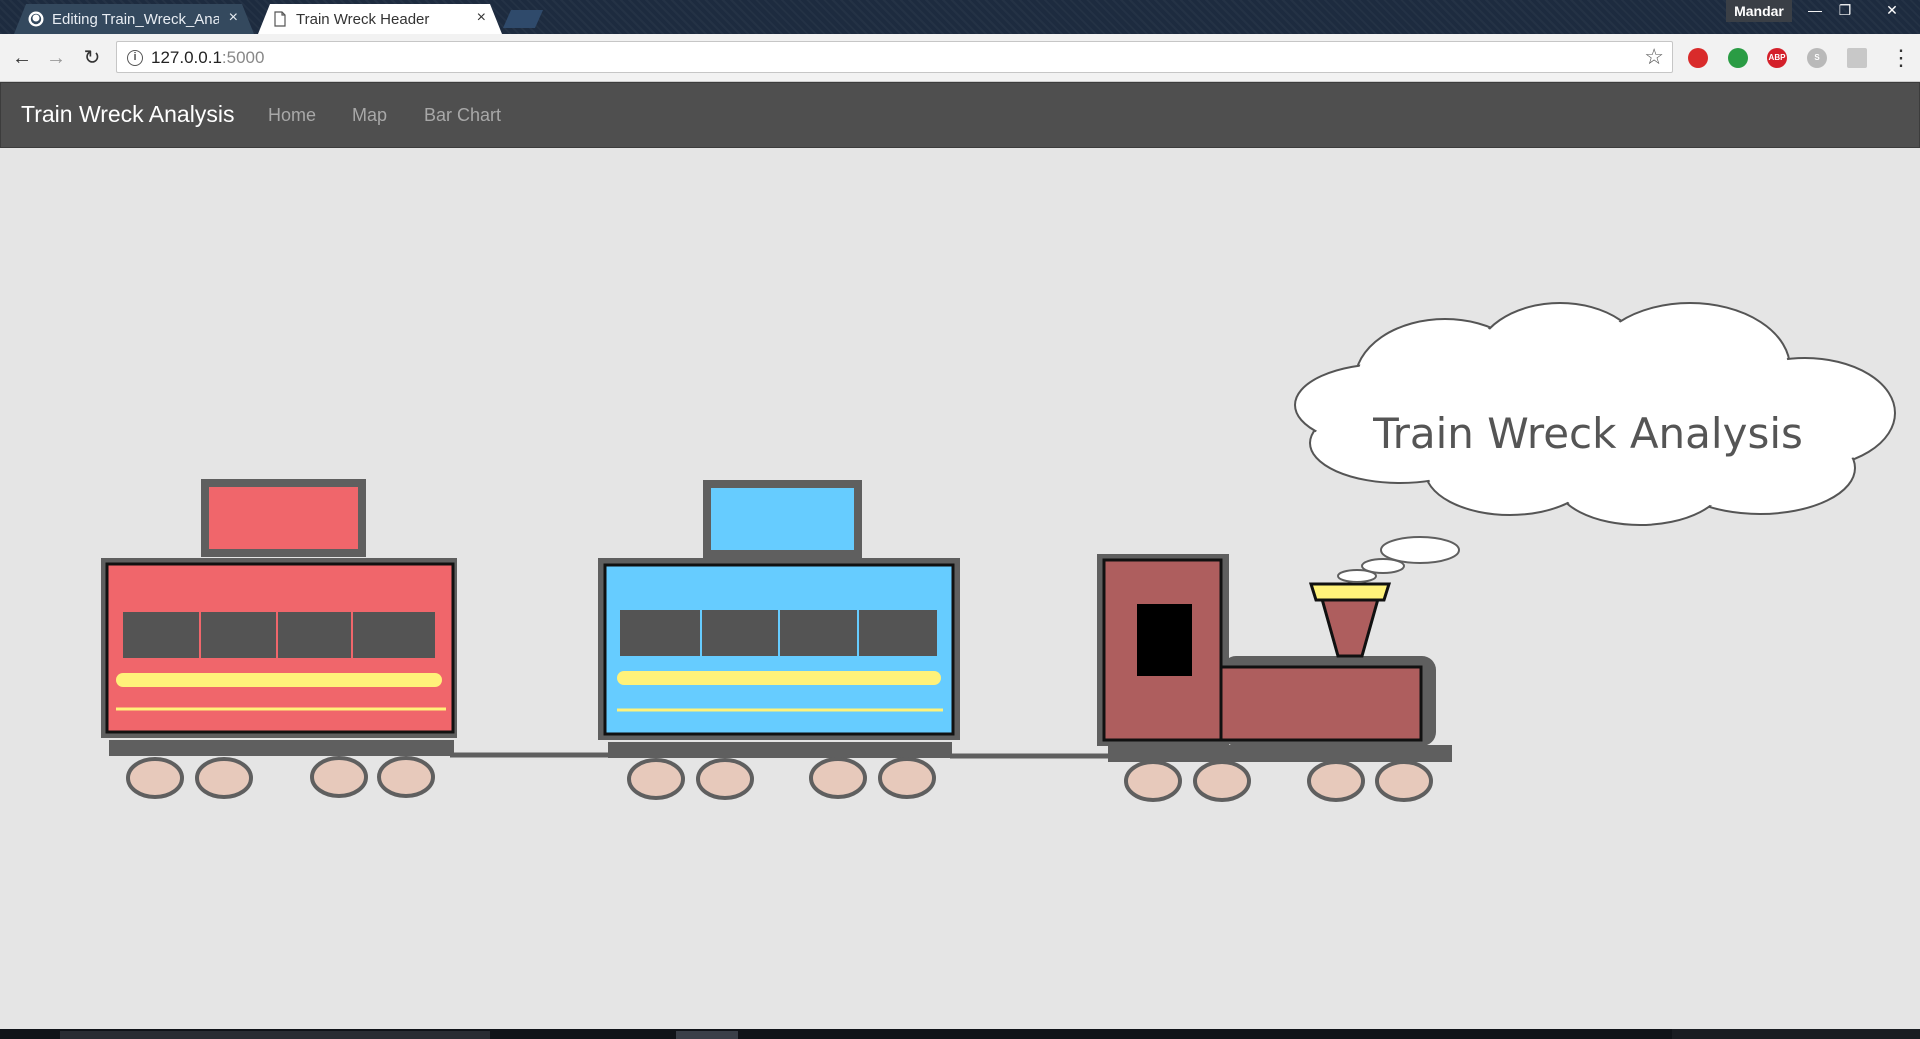 The width and height of the screenshot is (1920, 1039). Describe the element at coordinates (292, 115) in the screenshot. I see `nav-home: Home` at that location.